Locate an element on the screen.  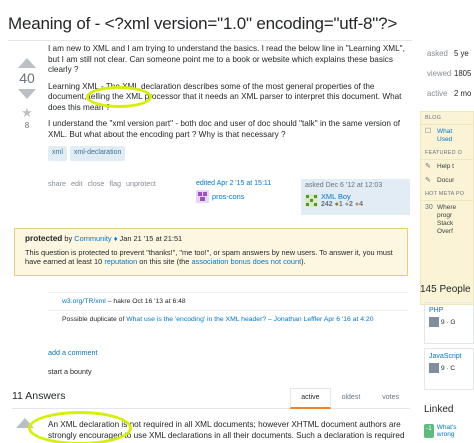
answers-count: 11 Answers is located at coordinates (39, 396).